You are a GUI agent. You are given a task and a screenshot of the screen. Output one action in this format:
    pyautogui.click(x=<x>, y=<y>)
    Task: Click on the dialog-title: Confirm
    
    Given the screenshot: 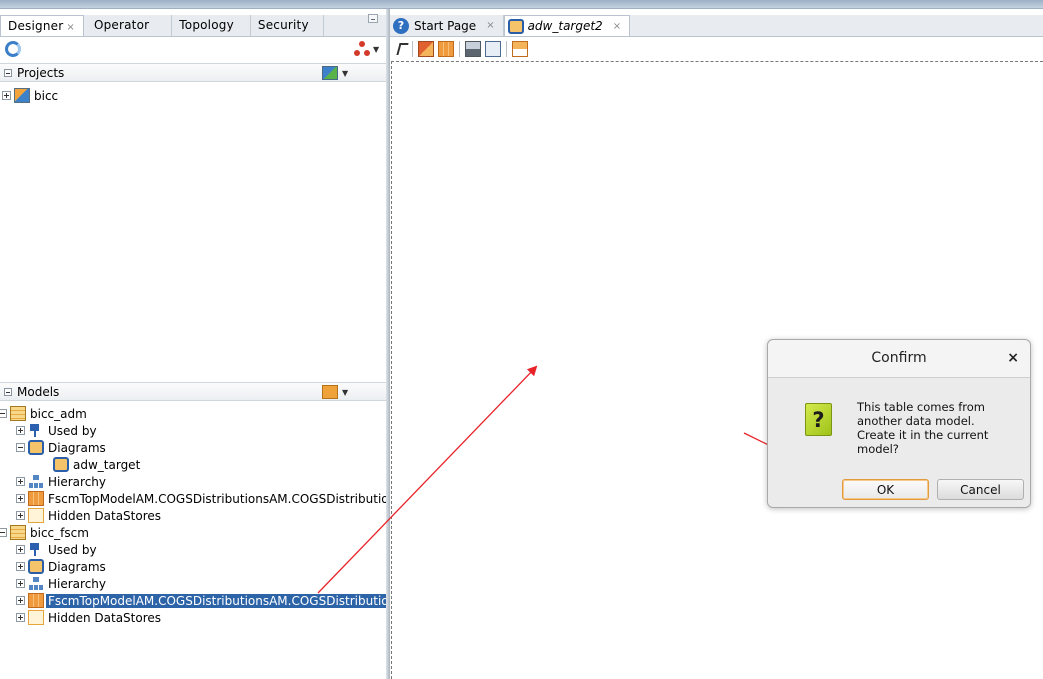 What is the action you would take?
    pyautogui.click(x=899, y=358)
    